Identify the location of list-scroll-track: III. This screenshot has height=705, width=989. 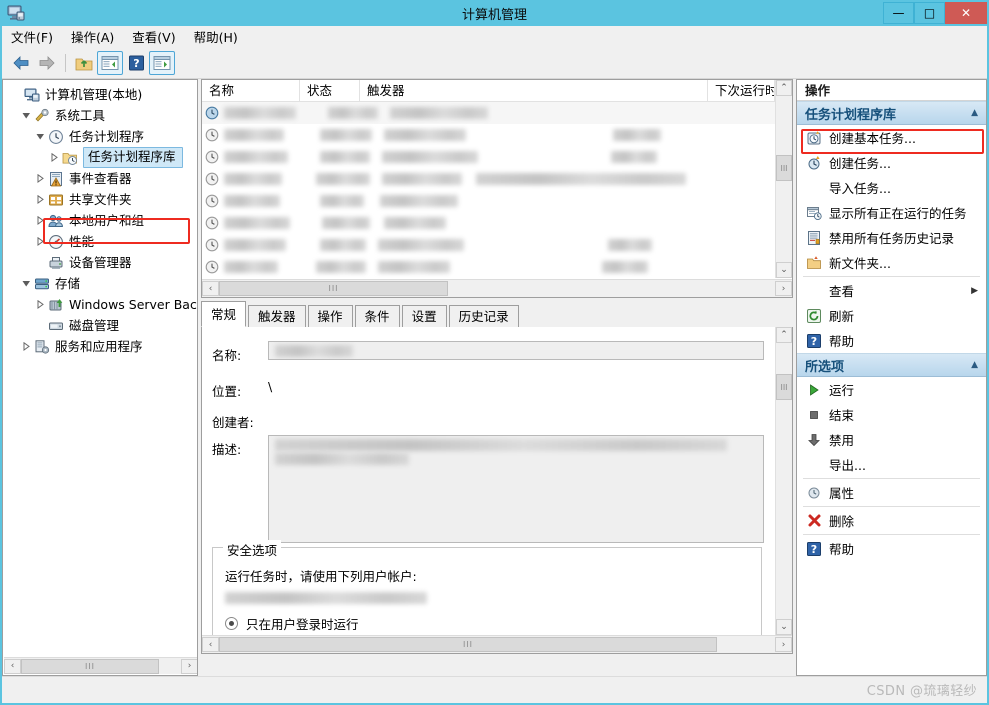
(497, 288).